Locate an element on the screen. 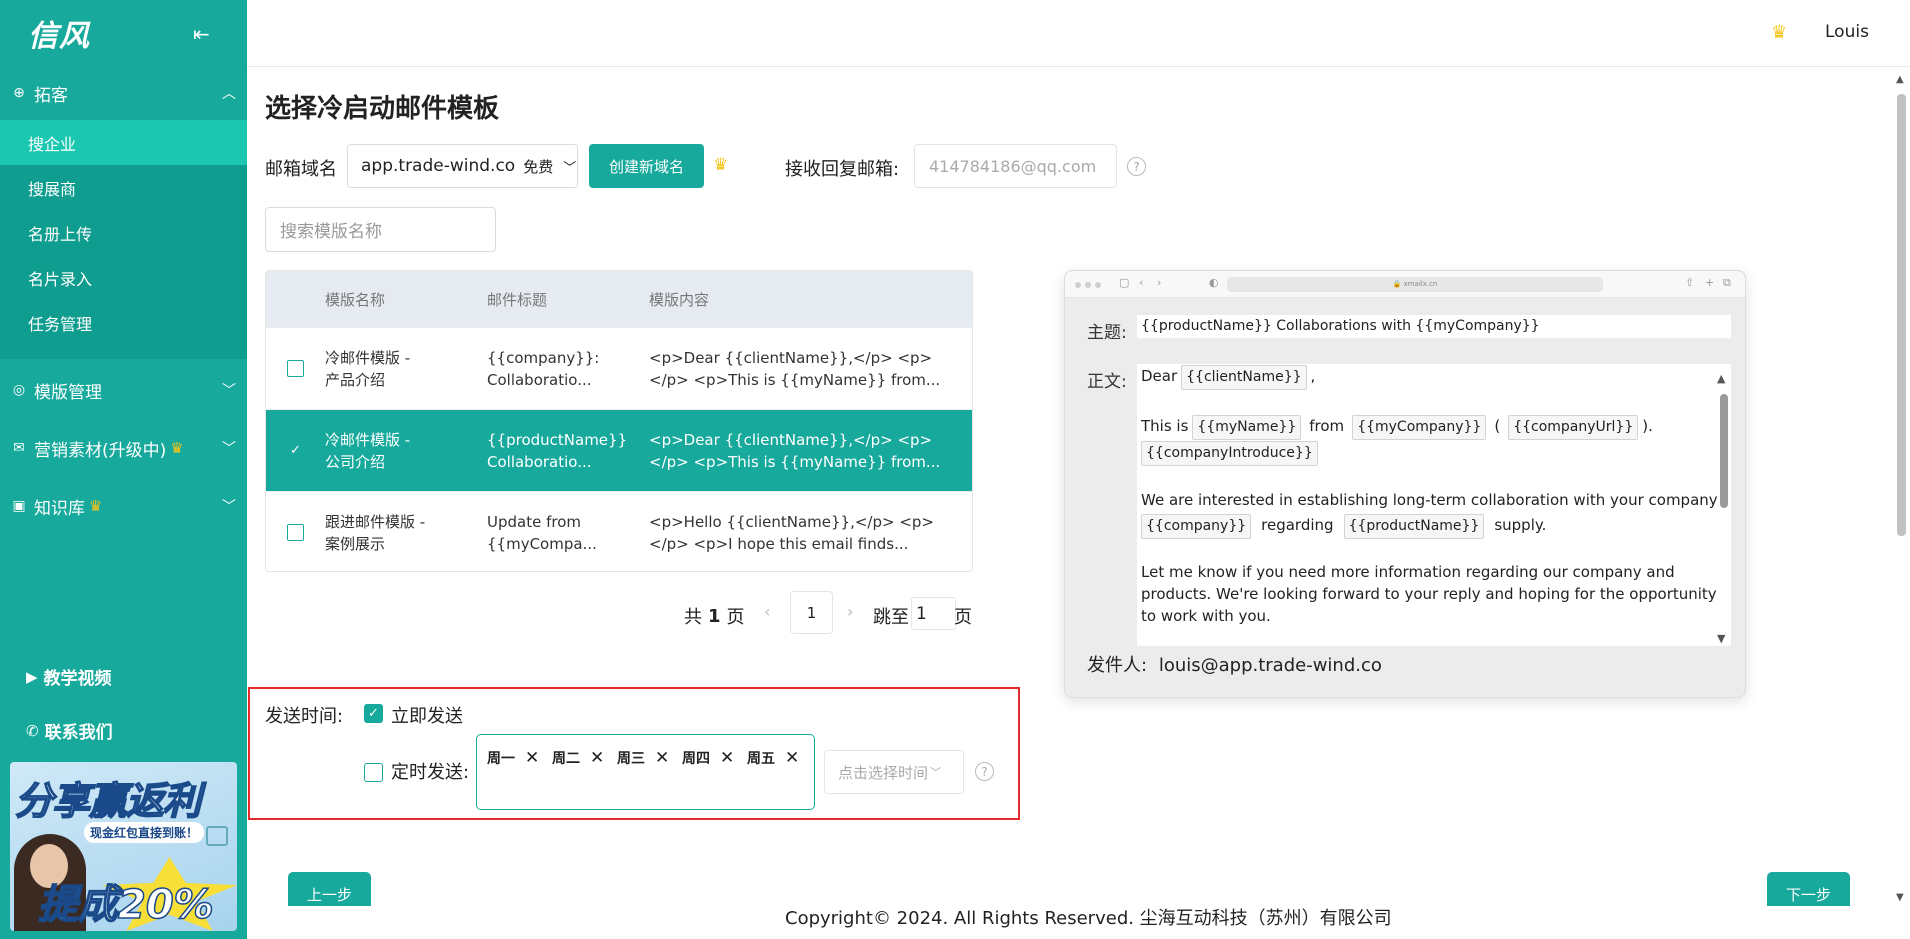 The image size is (1910, 939). immediate-send-checkbox: ✓ is located at coordinates (373, 713).